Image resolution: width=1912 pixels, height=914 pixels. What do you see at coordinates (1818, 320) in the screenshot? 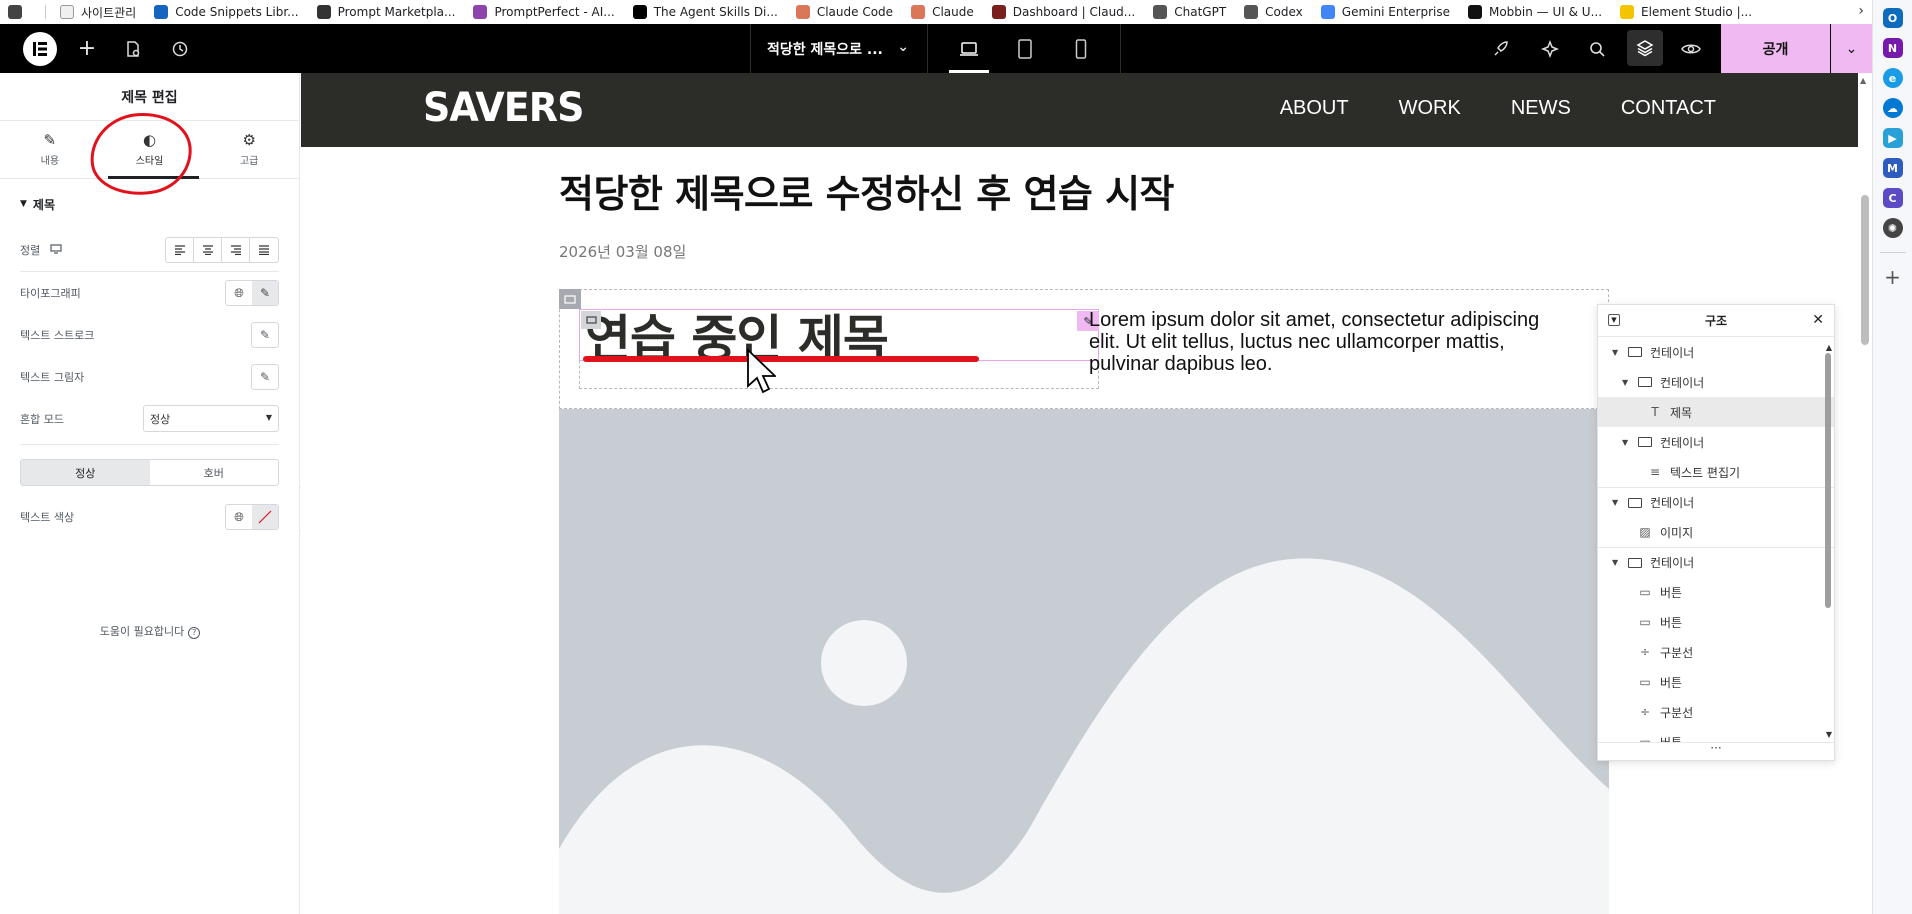
I see `close-icon: ✕` at bounding box center [1818, 320].